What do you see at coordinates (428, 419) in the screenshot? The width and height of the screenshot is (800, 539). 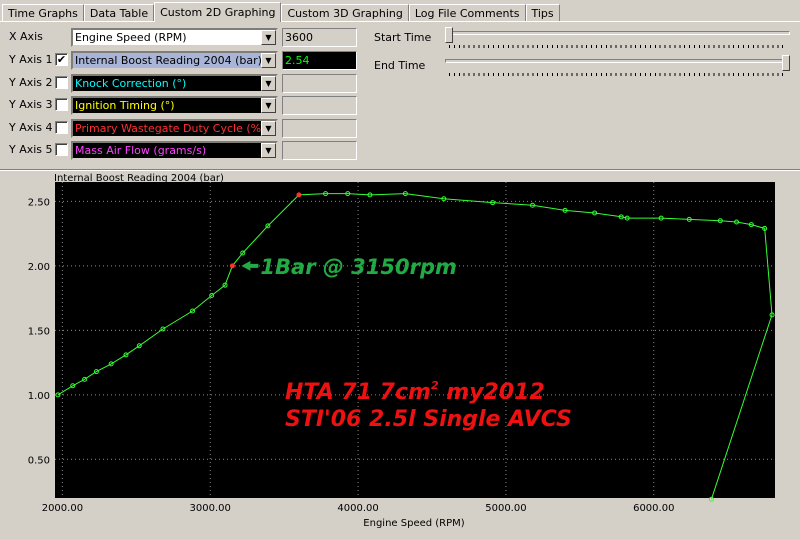 I see `annotation-car: STI'06 2.5l Single AVCS` at bounding box center [428, 419].